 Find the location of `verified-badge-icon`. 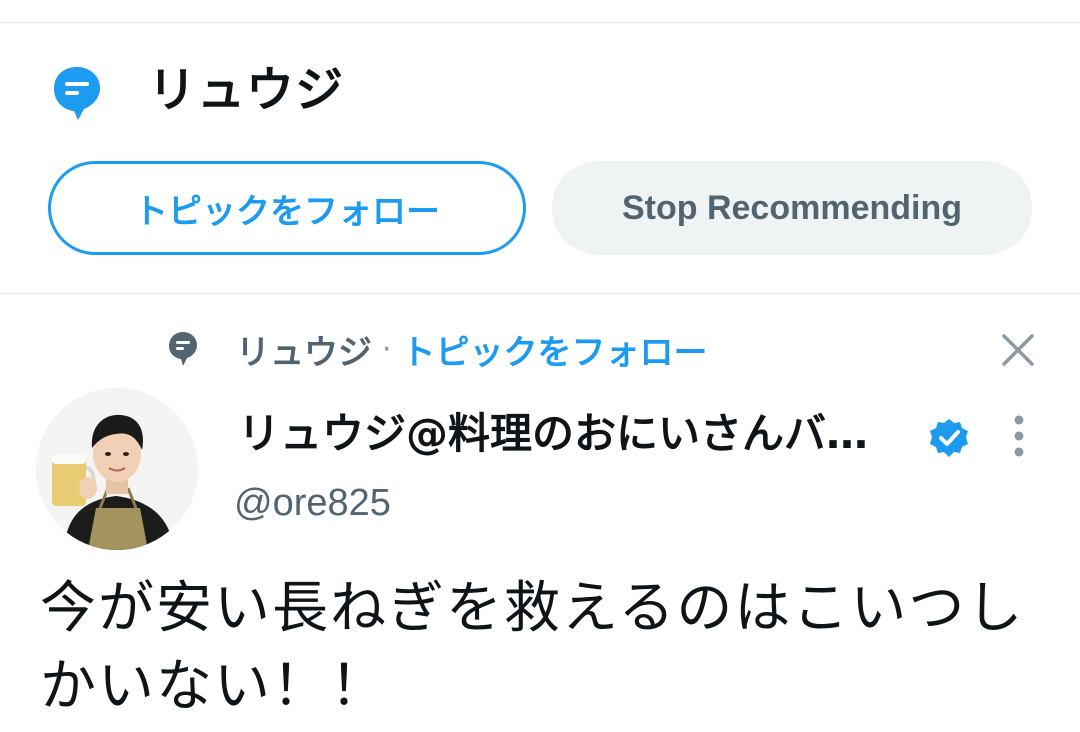

verified-badge-icon is located at coordinates (949, 438).